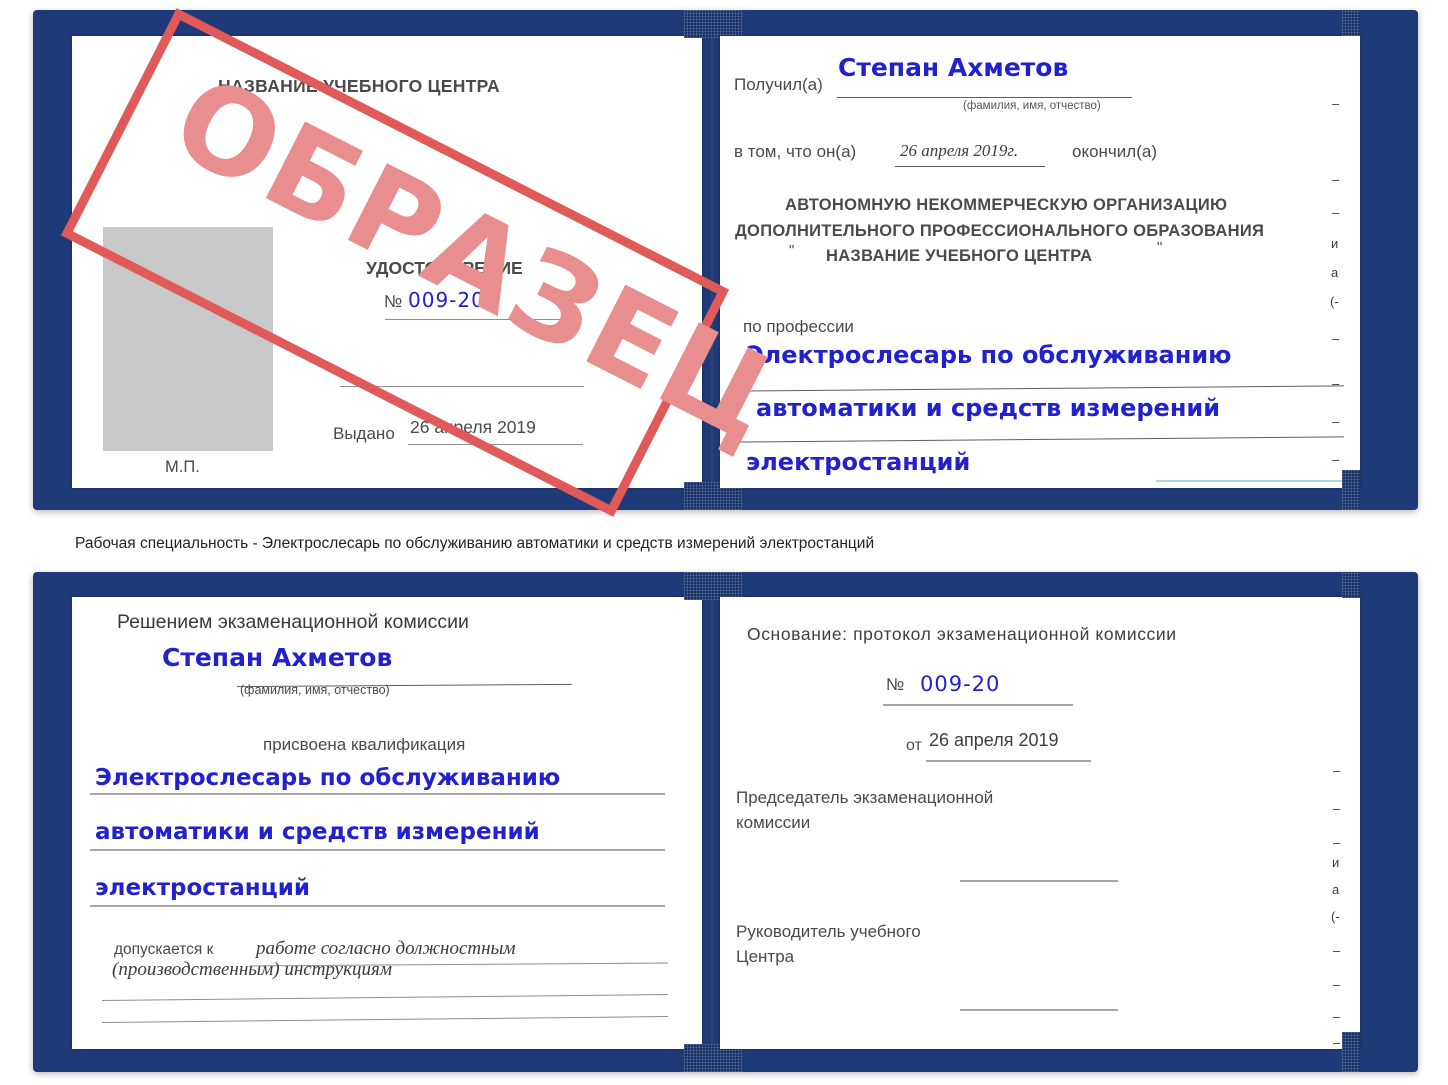 The height and width of the screenshot is (1085, 1448). What do you see at coordinates (1160, 247) in the screenshot?
I see `org-quote-close: "` at bounding box center [1160, 247].